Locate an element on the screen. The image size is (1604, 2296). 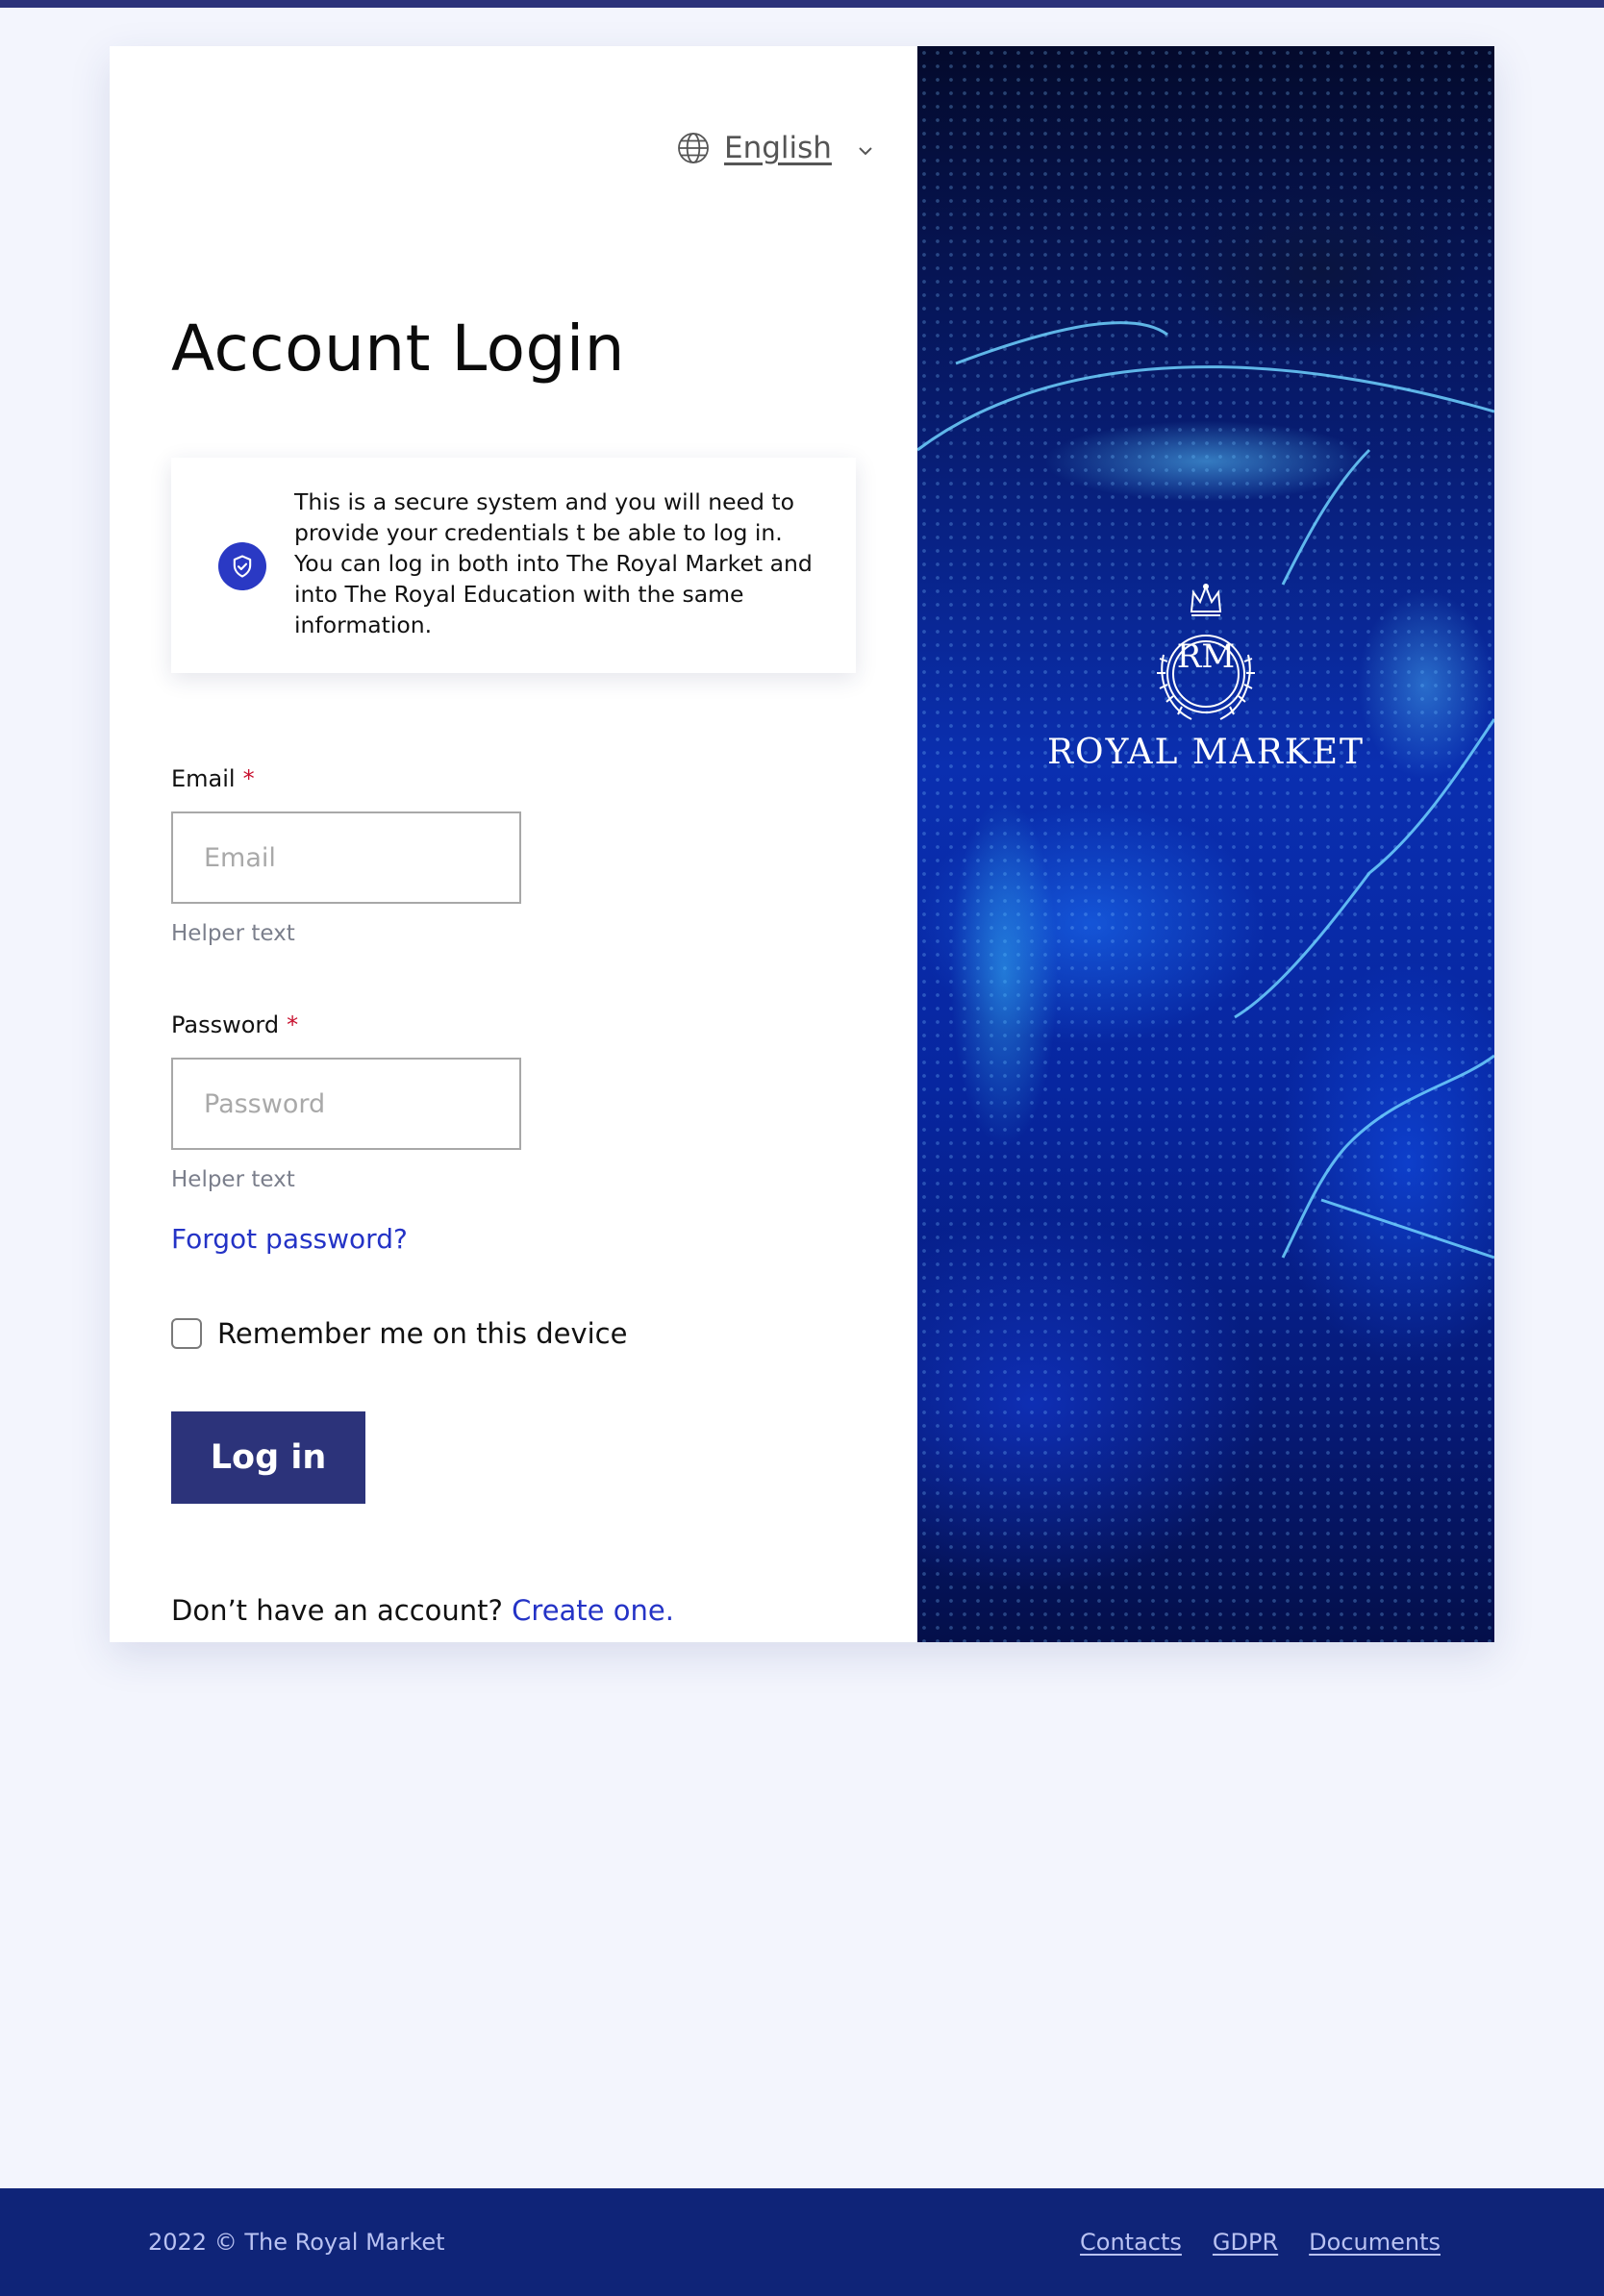
signup-prompt-text: Don’t have an account? is located at coordinates (337, 1610).